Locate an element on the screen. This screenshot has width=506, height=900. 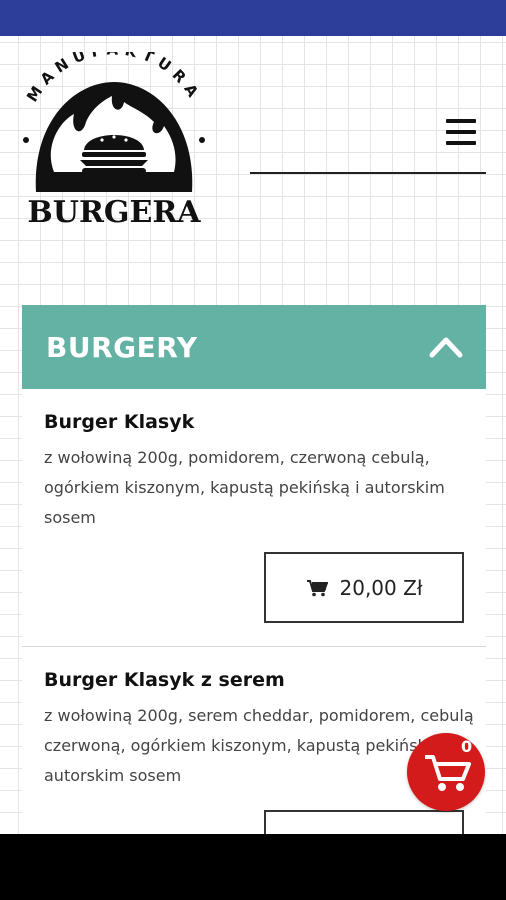
shopping-cart-icon is located at coordinates (448, 773).